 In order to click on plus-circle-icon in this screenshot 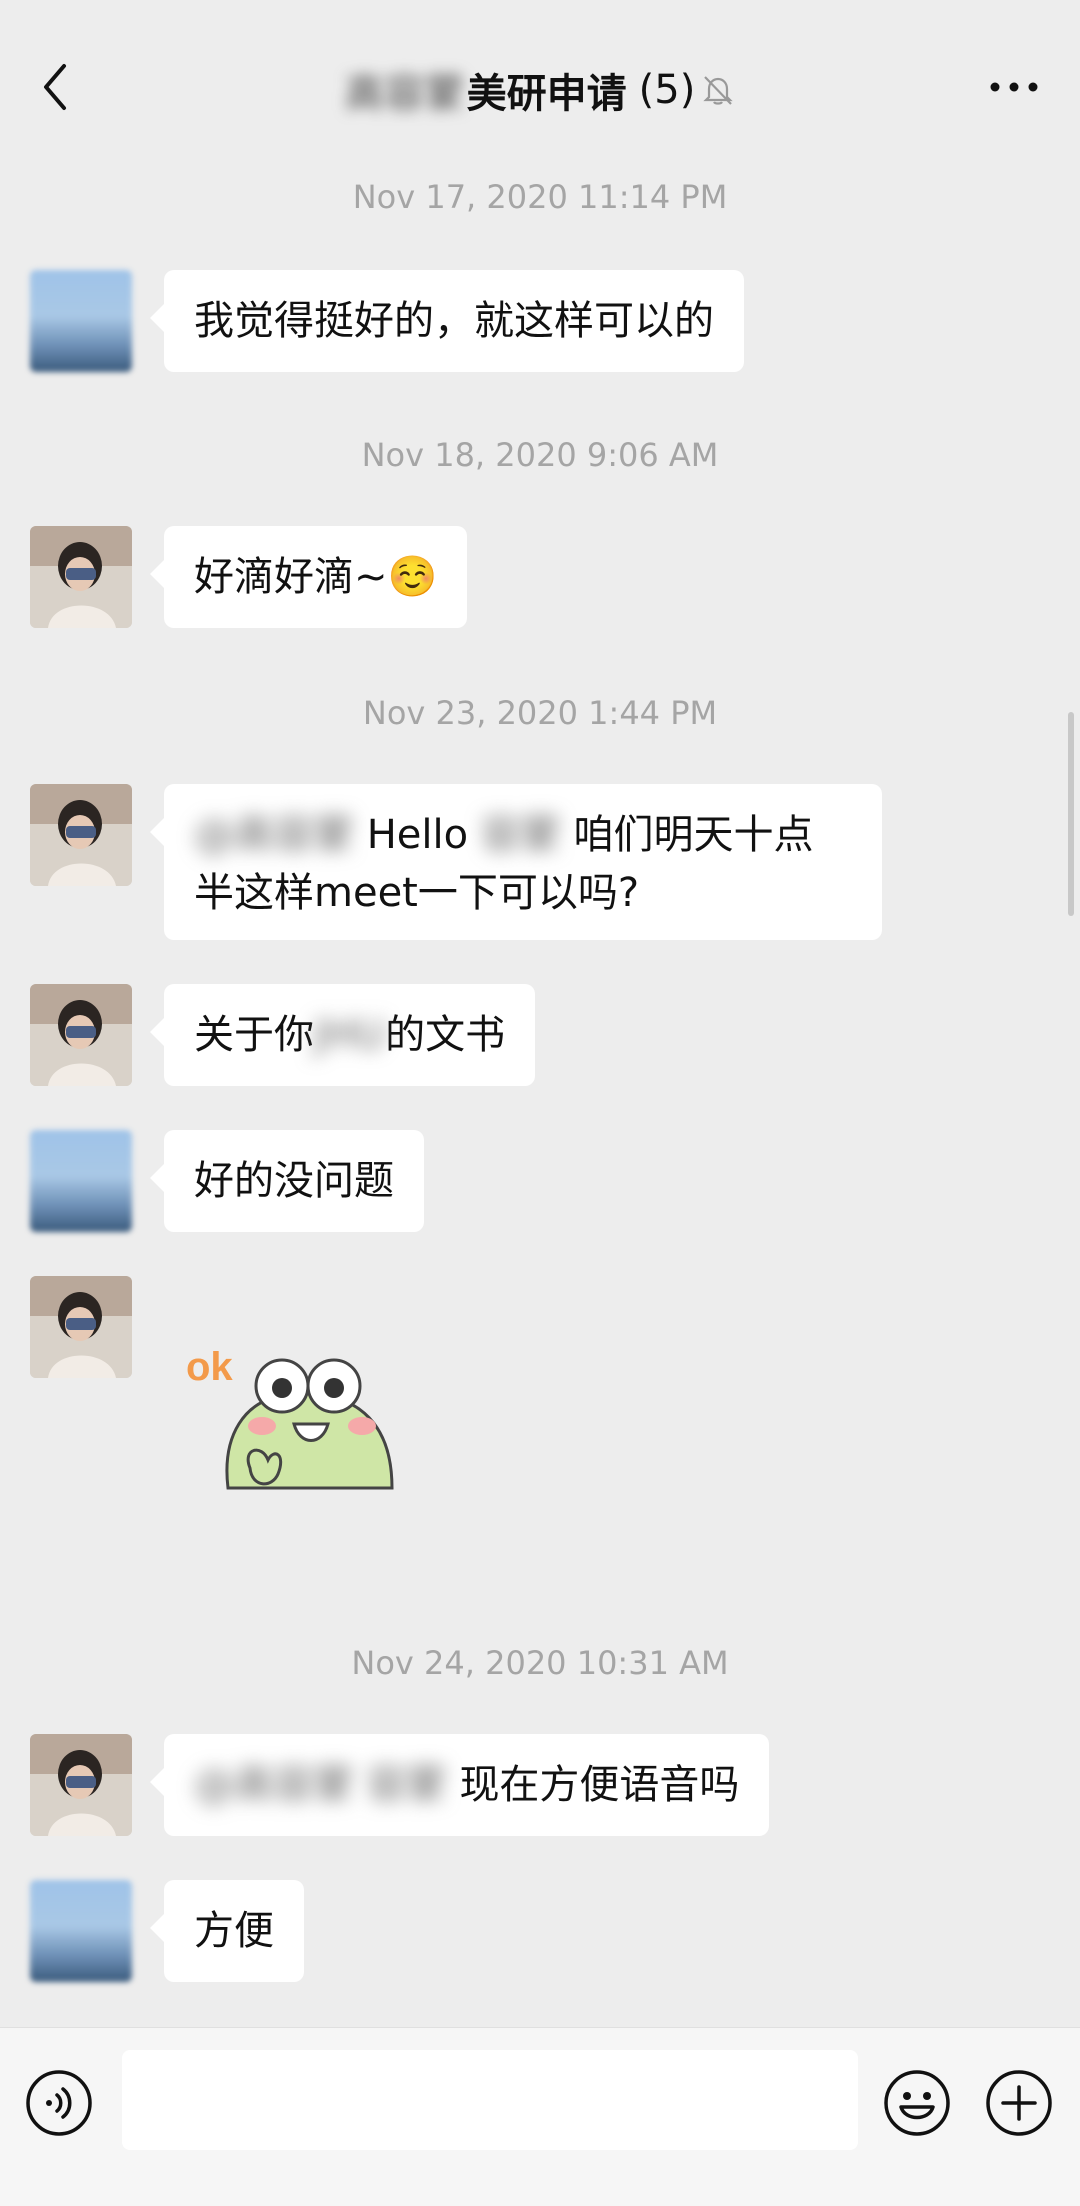, I will do `click(1019, 2103)`.